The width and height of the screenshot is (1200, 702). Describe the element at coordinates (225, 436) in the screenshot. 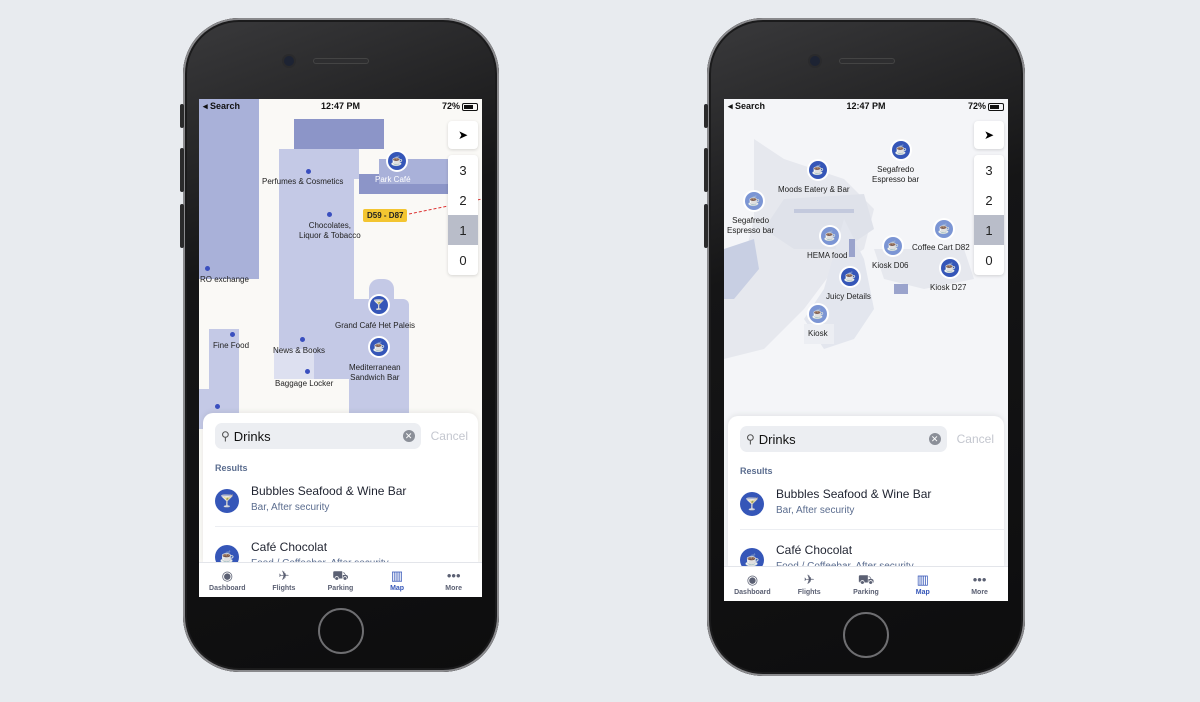

I see `search-icon: ⚲` at that location.